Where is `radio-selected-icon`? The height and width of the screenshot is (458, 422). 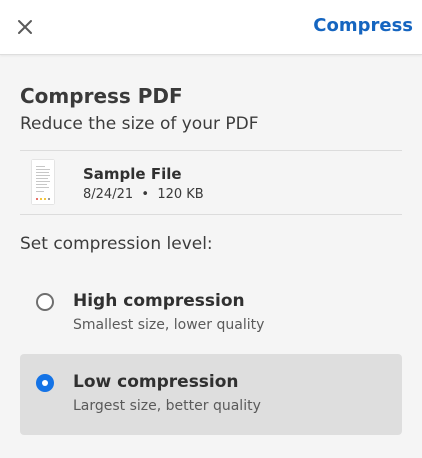
radio-selected-icon is located at coordinates (45, 383).